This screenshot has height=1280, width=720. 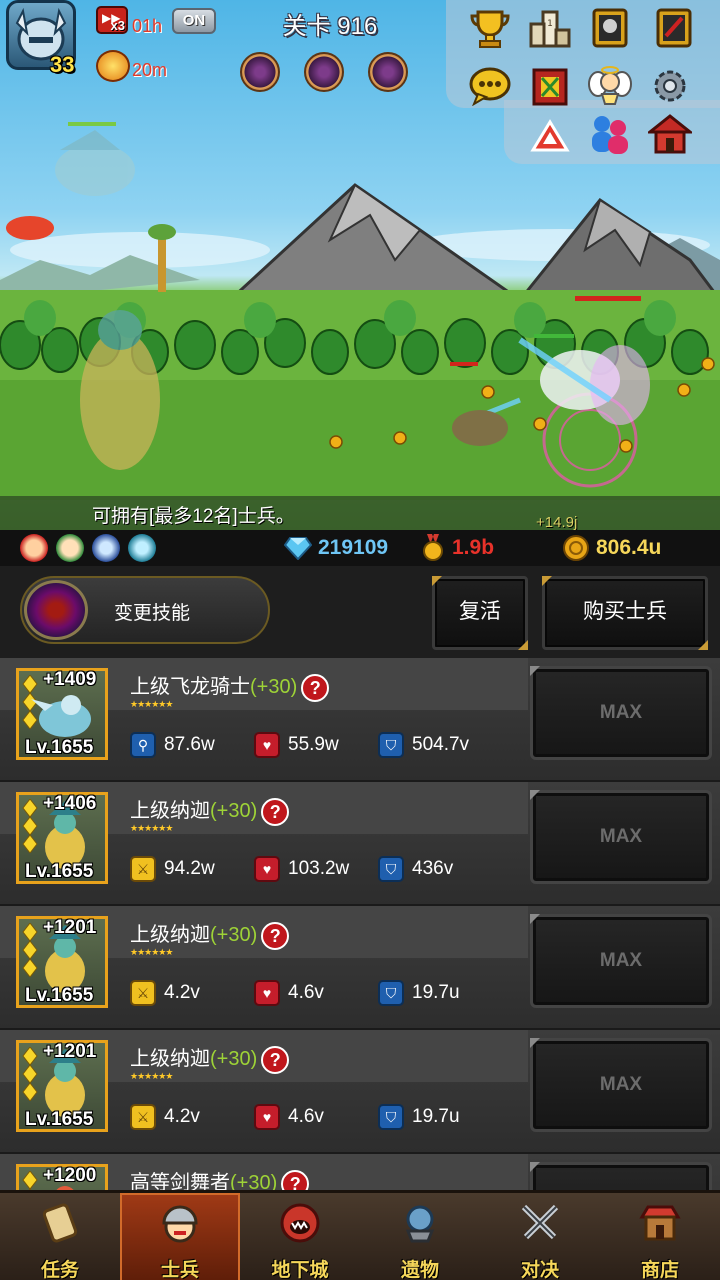 I want to click on change-skill-button: 变更技能, so click(x=145, y=610).